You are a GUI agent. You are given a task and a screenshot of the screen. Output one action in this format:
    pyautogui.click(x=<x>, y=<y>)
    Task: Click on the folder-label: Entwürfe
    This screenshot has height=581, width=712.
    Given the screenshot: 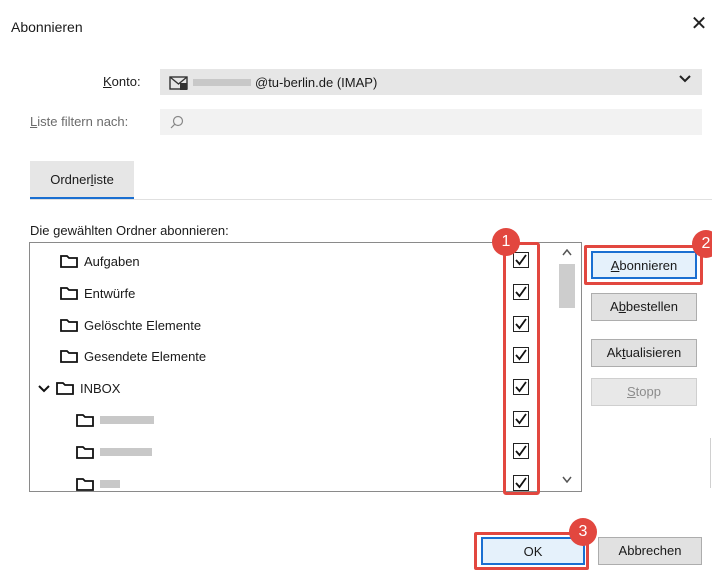 What is the action you would take?
    pyautogui.click(x=110, y=293)
    